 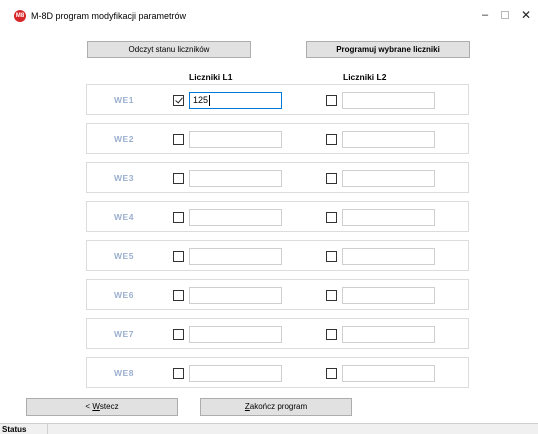 I want to click on status-label: Status, so click(x=14, y=429).